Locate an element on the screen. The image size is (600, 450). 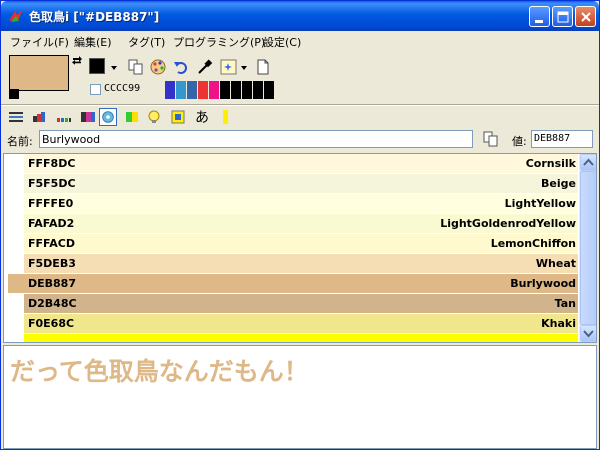
hiragana-icon: あ is located at coordinates (202, 116).